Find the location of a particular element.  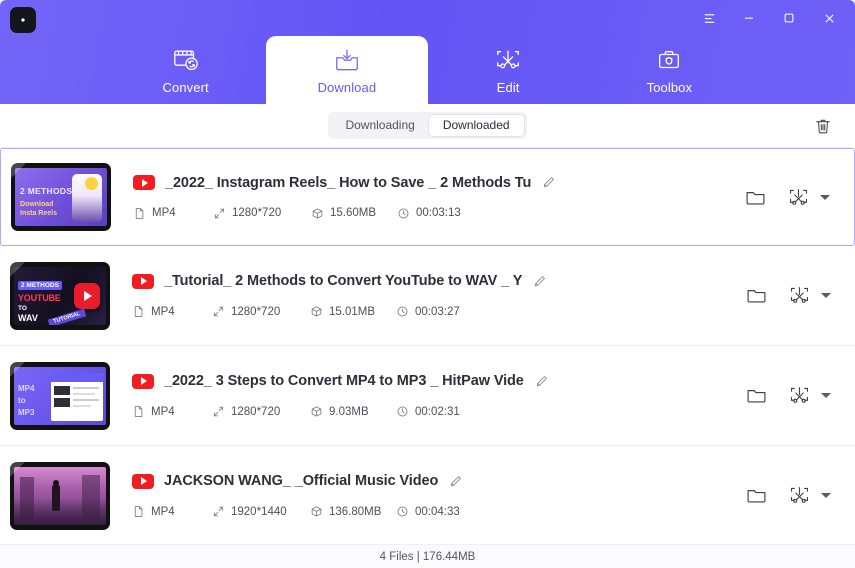

close-button is located at coordinates (829, 18).